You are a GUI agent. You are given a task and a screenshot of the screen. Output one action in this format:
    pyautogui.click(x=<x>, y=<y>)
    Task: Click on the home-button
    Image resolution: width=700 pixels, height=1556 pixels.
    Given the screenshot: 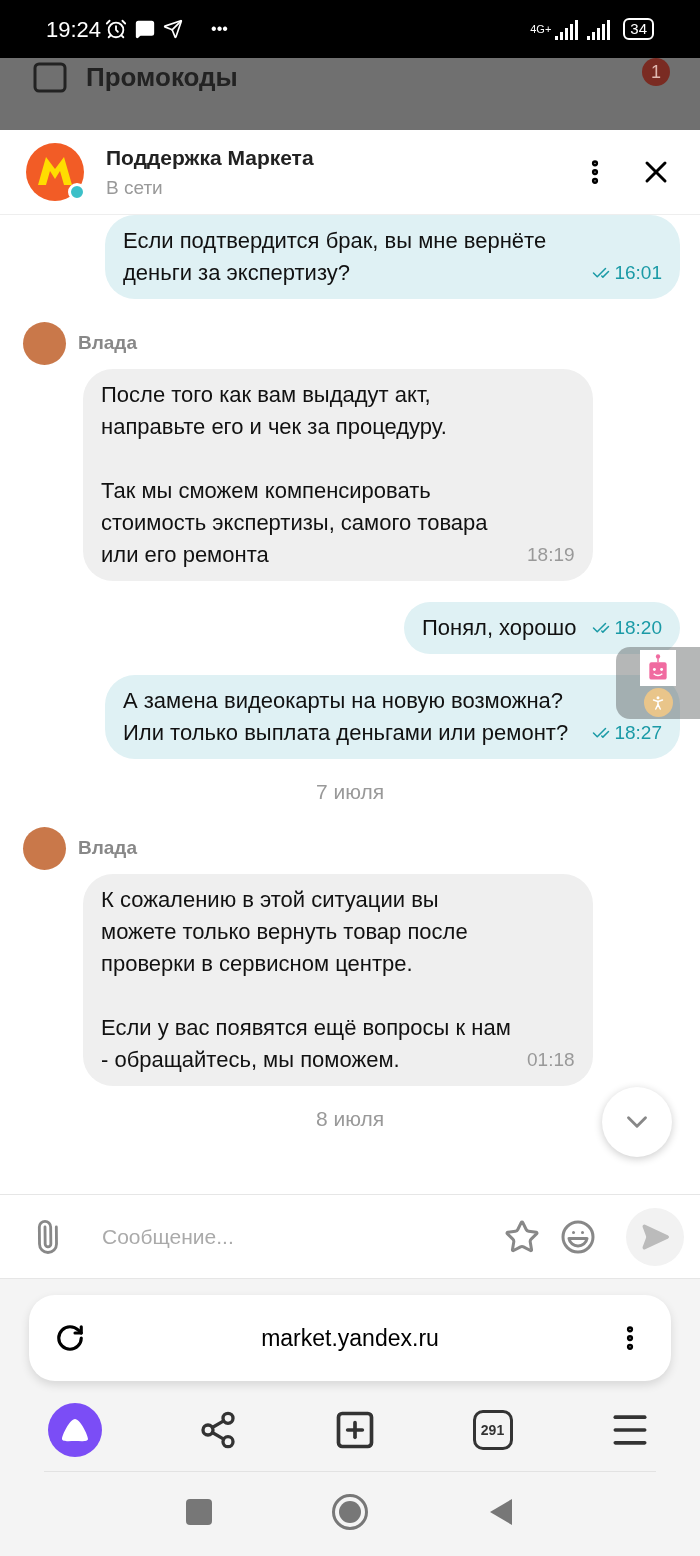 What is the action you would take?
    pyautogui.click(x=350, y=1512)
    